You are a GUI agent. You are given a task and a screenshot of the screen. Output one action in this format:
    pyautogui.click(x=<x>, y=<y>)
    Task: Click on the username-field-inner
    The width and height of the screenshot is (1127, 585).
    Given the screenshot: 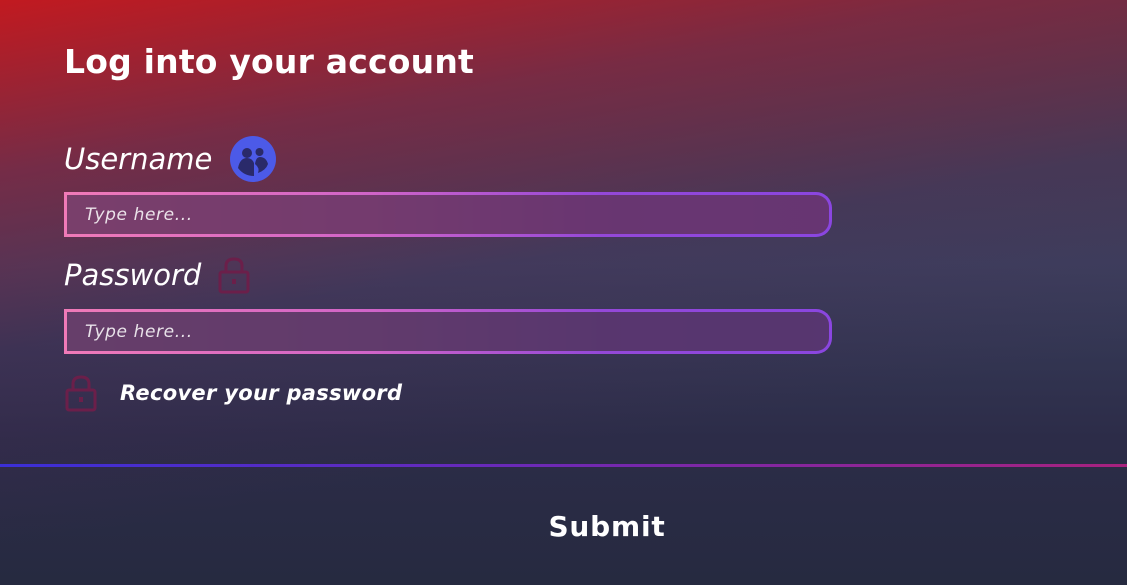 What is the action you would take?
    pyautogui.click(x=448, y=214)
    